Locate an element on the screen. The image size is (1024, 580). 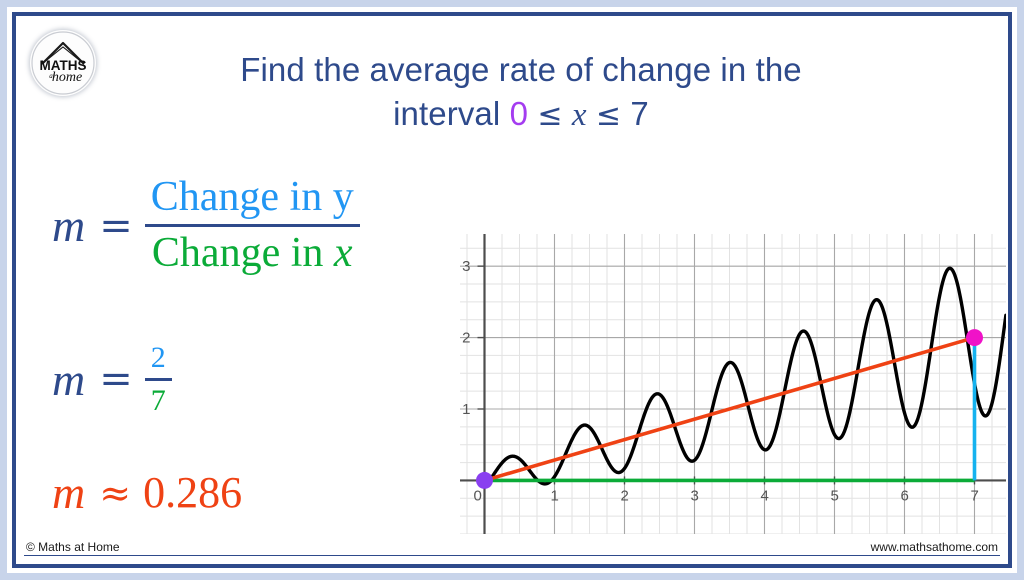
eq1-lhs: m is located at coordinates (69, 226).